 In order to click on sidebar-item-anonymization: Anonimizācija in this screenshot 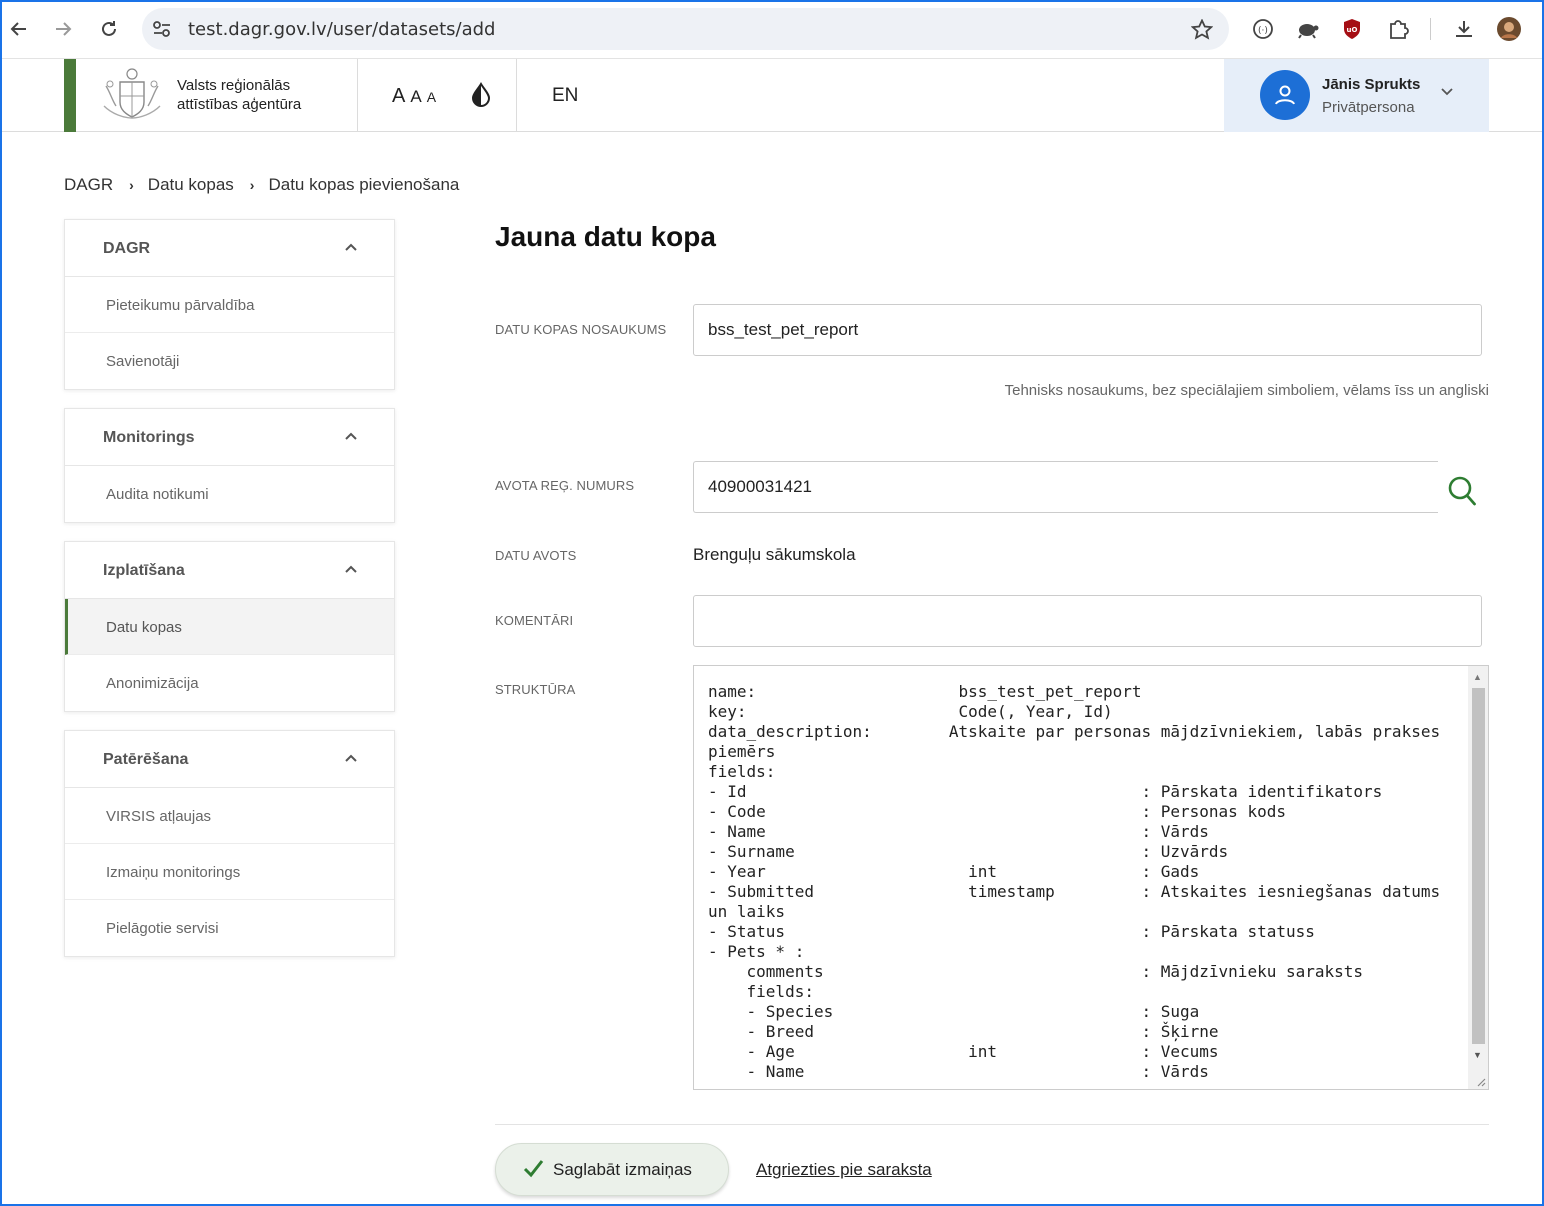, I will do `click(229, 683)`.